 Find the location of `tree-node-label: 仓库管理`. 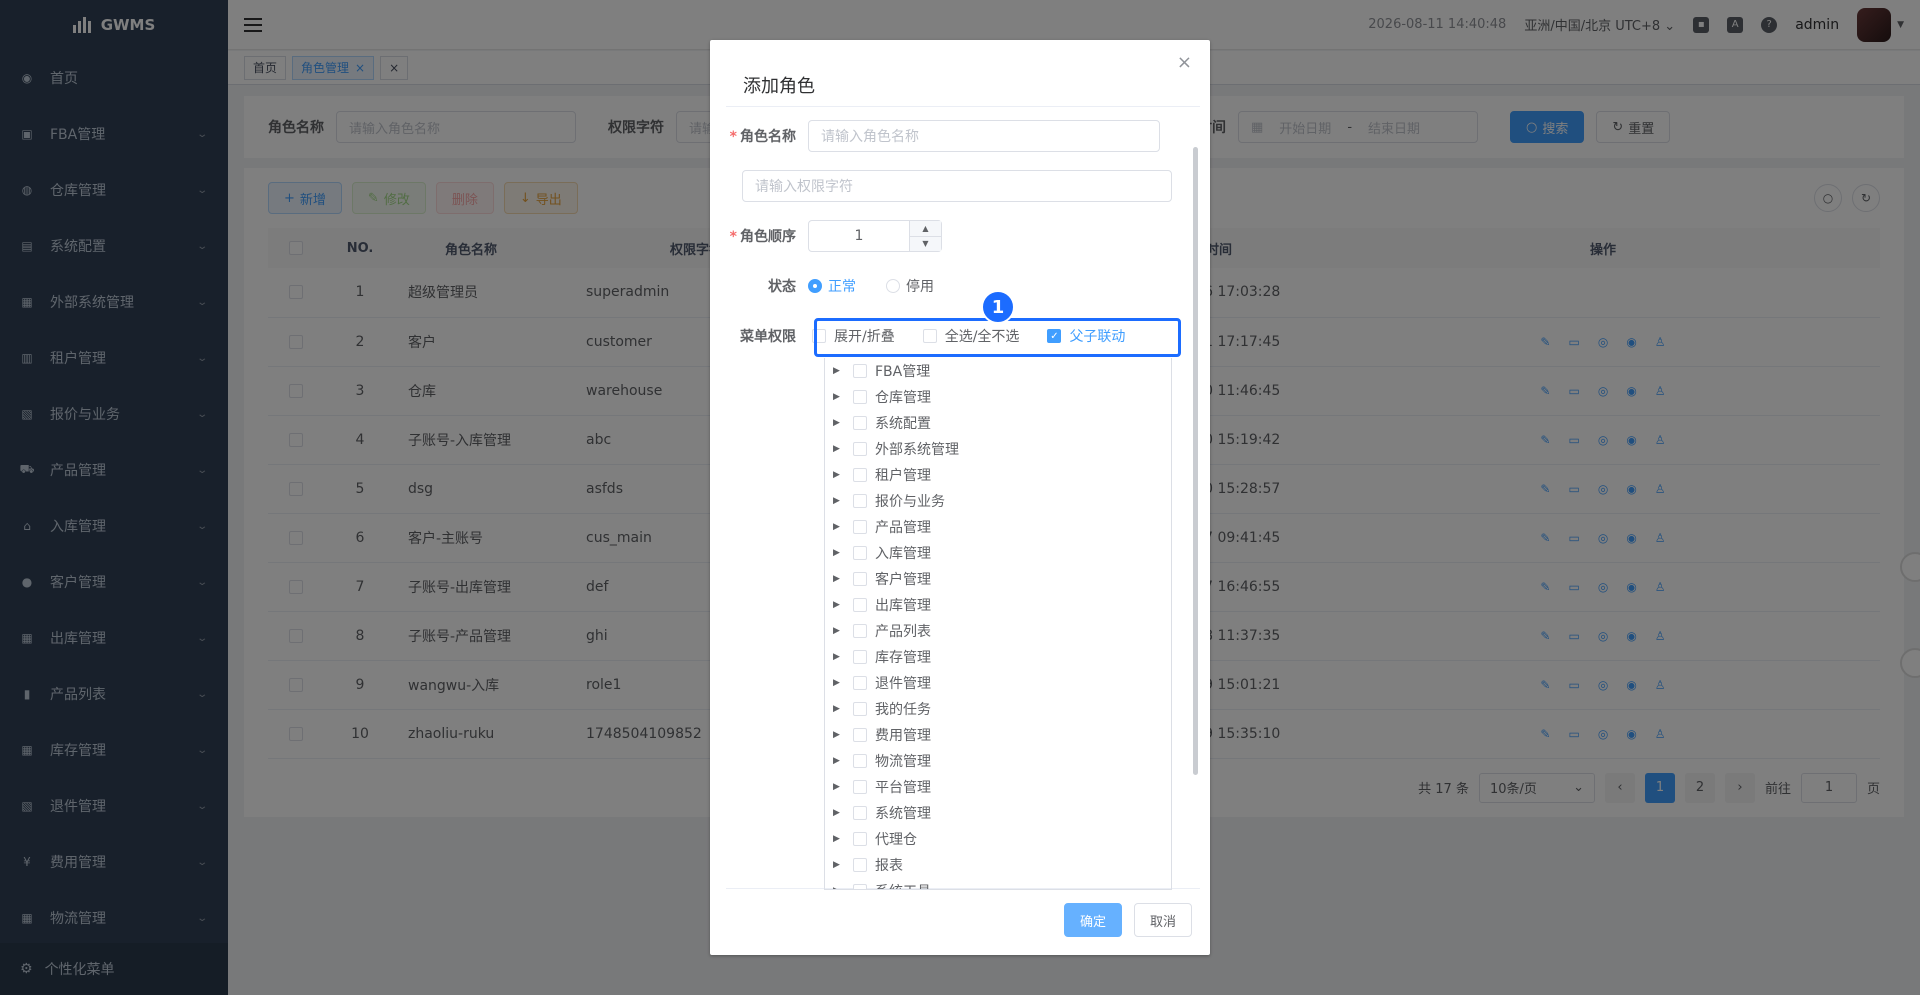

tree-node-label: 仓库管理 is located at coordinates (903, 398).